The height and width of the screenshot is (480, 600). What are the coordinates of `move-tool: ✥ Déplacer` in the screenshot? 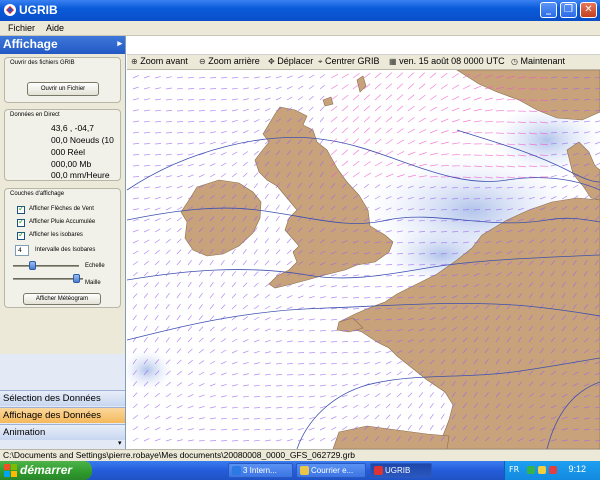 It's located at (290, 61).